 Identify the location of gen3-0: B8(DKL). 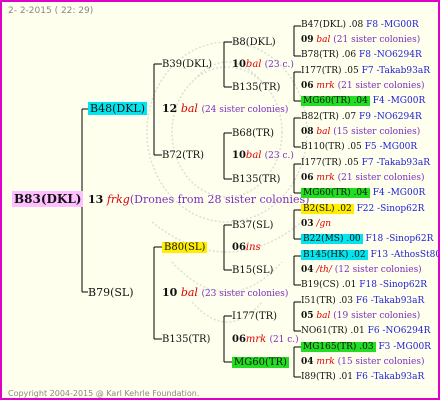
(254, 42).